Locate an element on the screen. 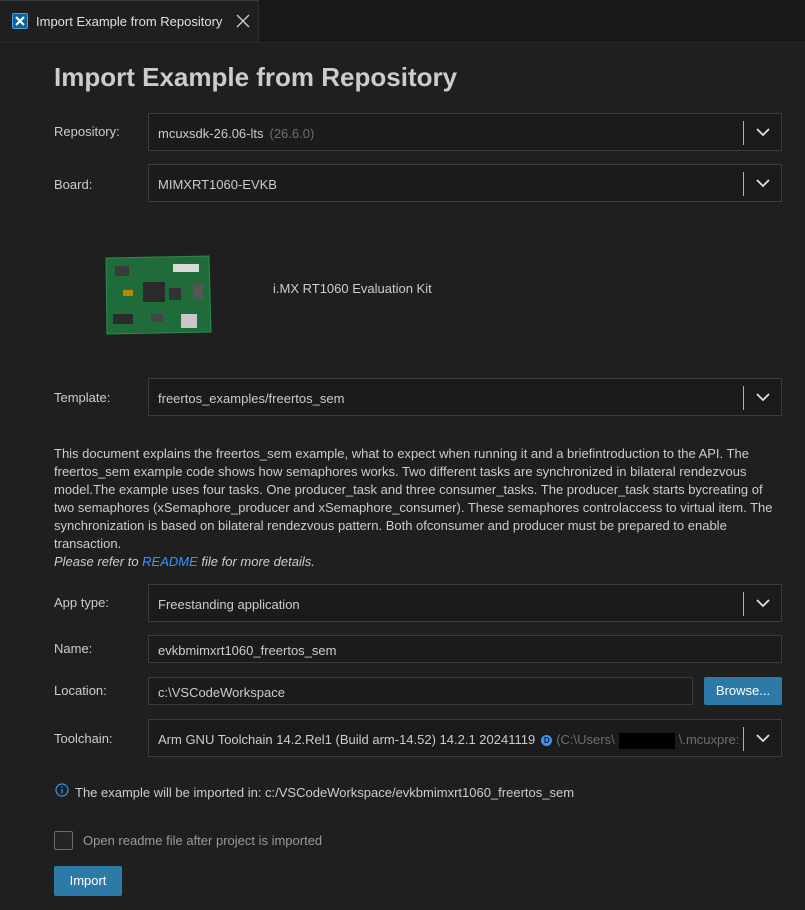 This screenshot has height=910, width=805. name-input: evkbmimxrt1060_freertos_sem is located at coordinates (465, 649).